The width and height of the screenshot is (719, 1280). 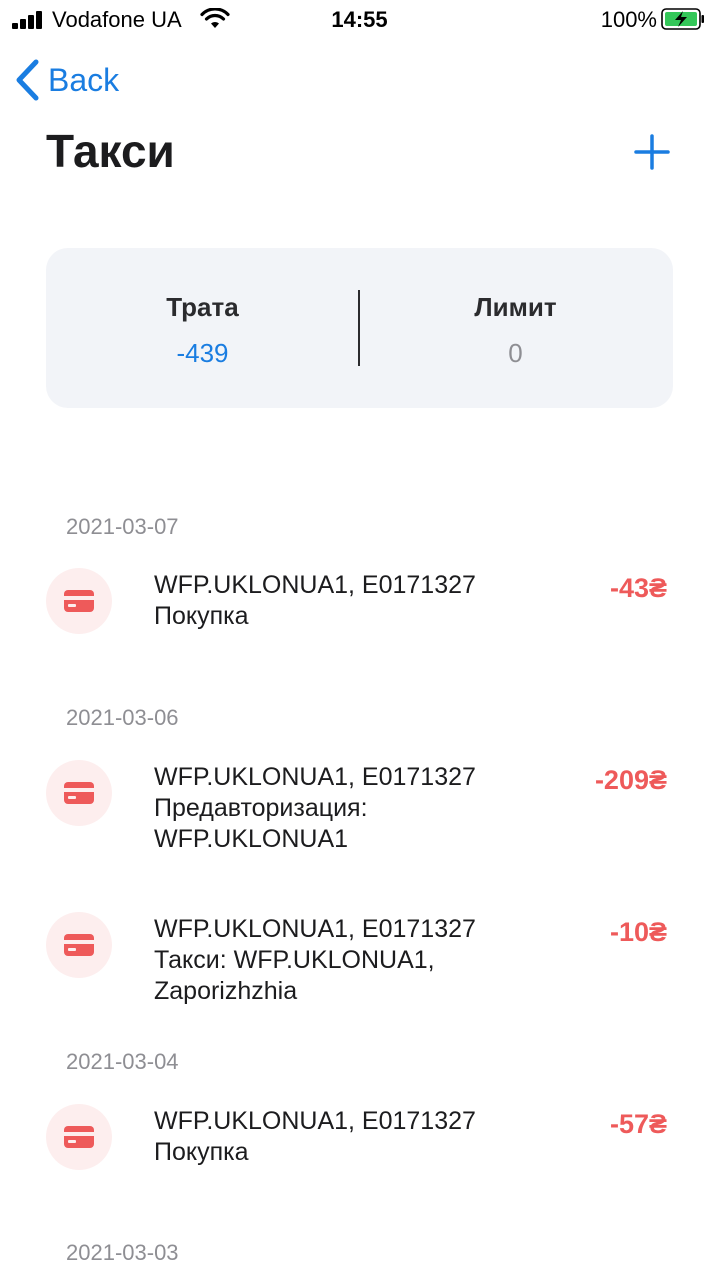 I want to click on date-header: 2021-03-04, so click(x=122, y=1061).